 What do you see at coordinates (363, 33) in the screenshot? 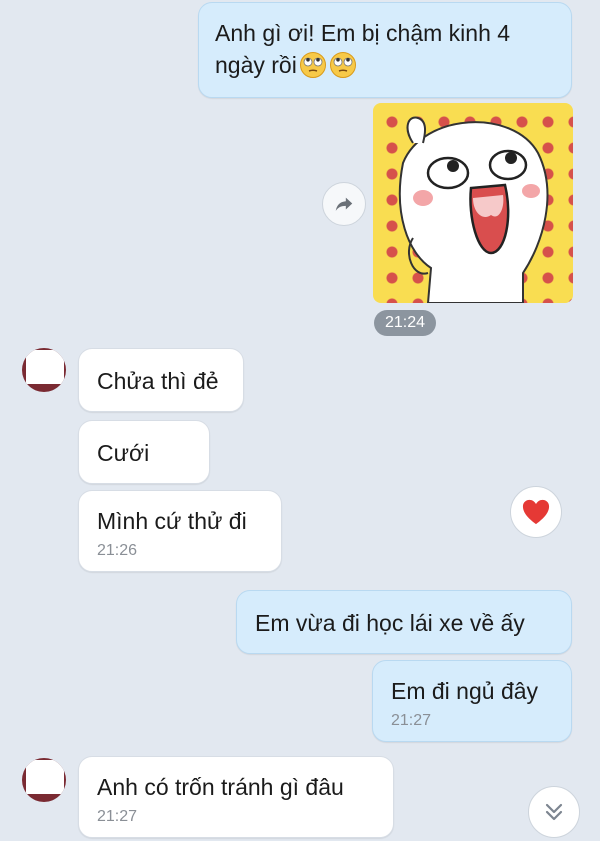
I see `message-text-line: Anh gì ơi! Em bị chậm kinh 4` at bounding box center [363, 33].